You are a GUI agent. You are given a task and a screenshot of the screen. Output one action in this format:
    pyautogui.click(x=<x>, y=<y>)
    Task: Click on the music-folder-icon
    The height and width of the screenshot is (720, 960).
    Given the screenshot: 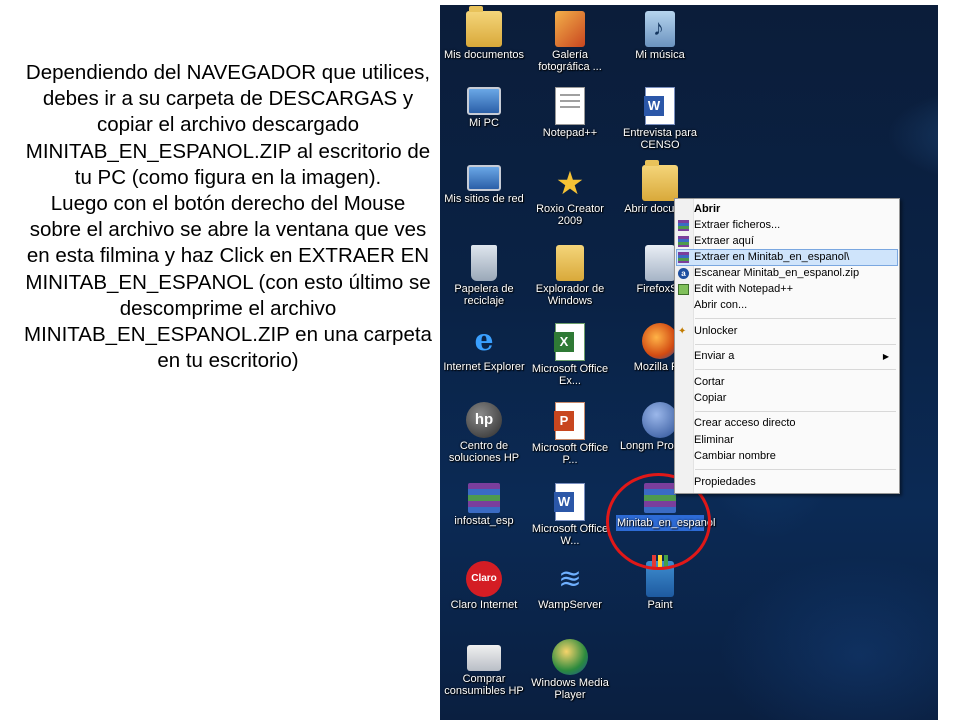 What is the action you would take?
    pyautogui.click(x=660, y=29)
    